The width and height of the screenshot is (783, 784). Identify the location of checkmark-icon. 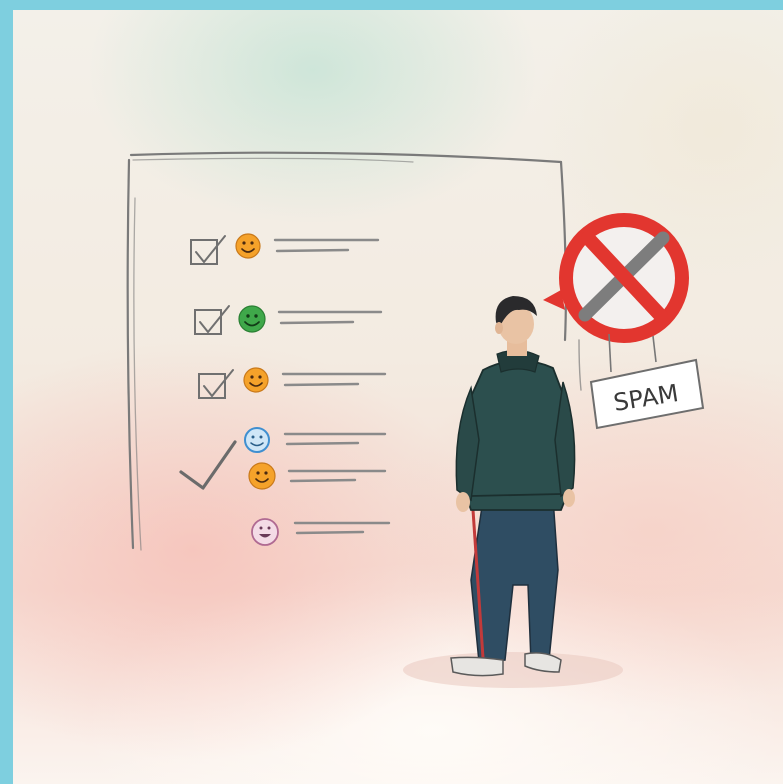
(208, 465).